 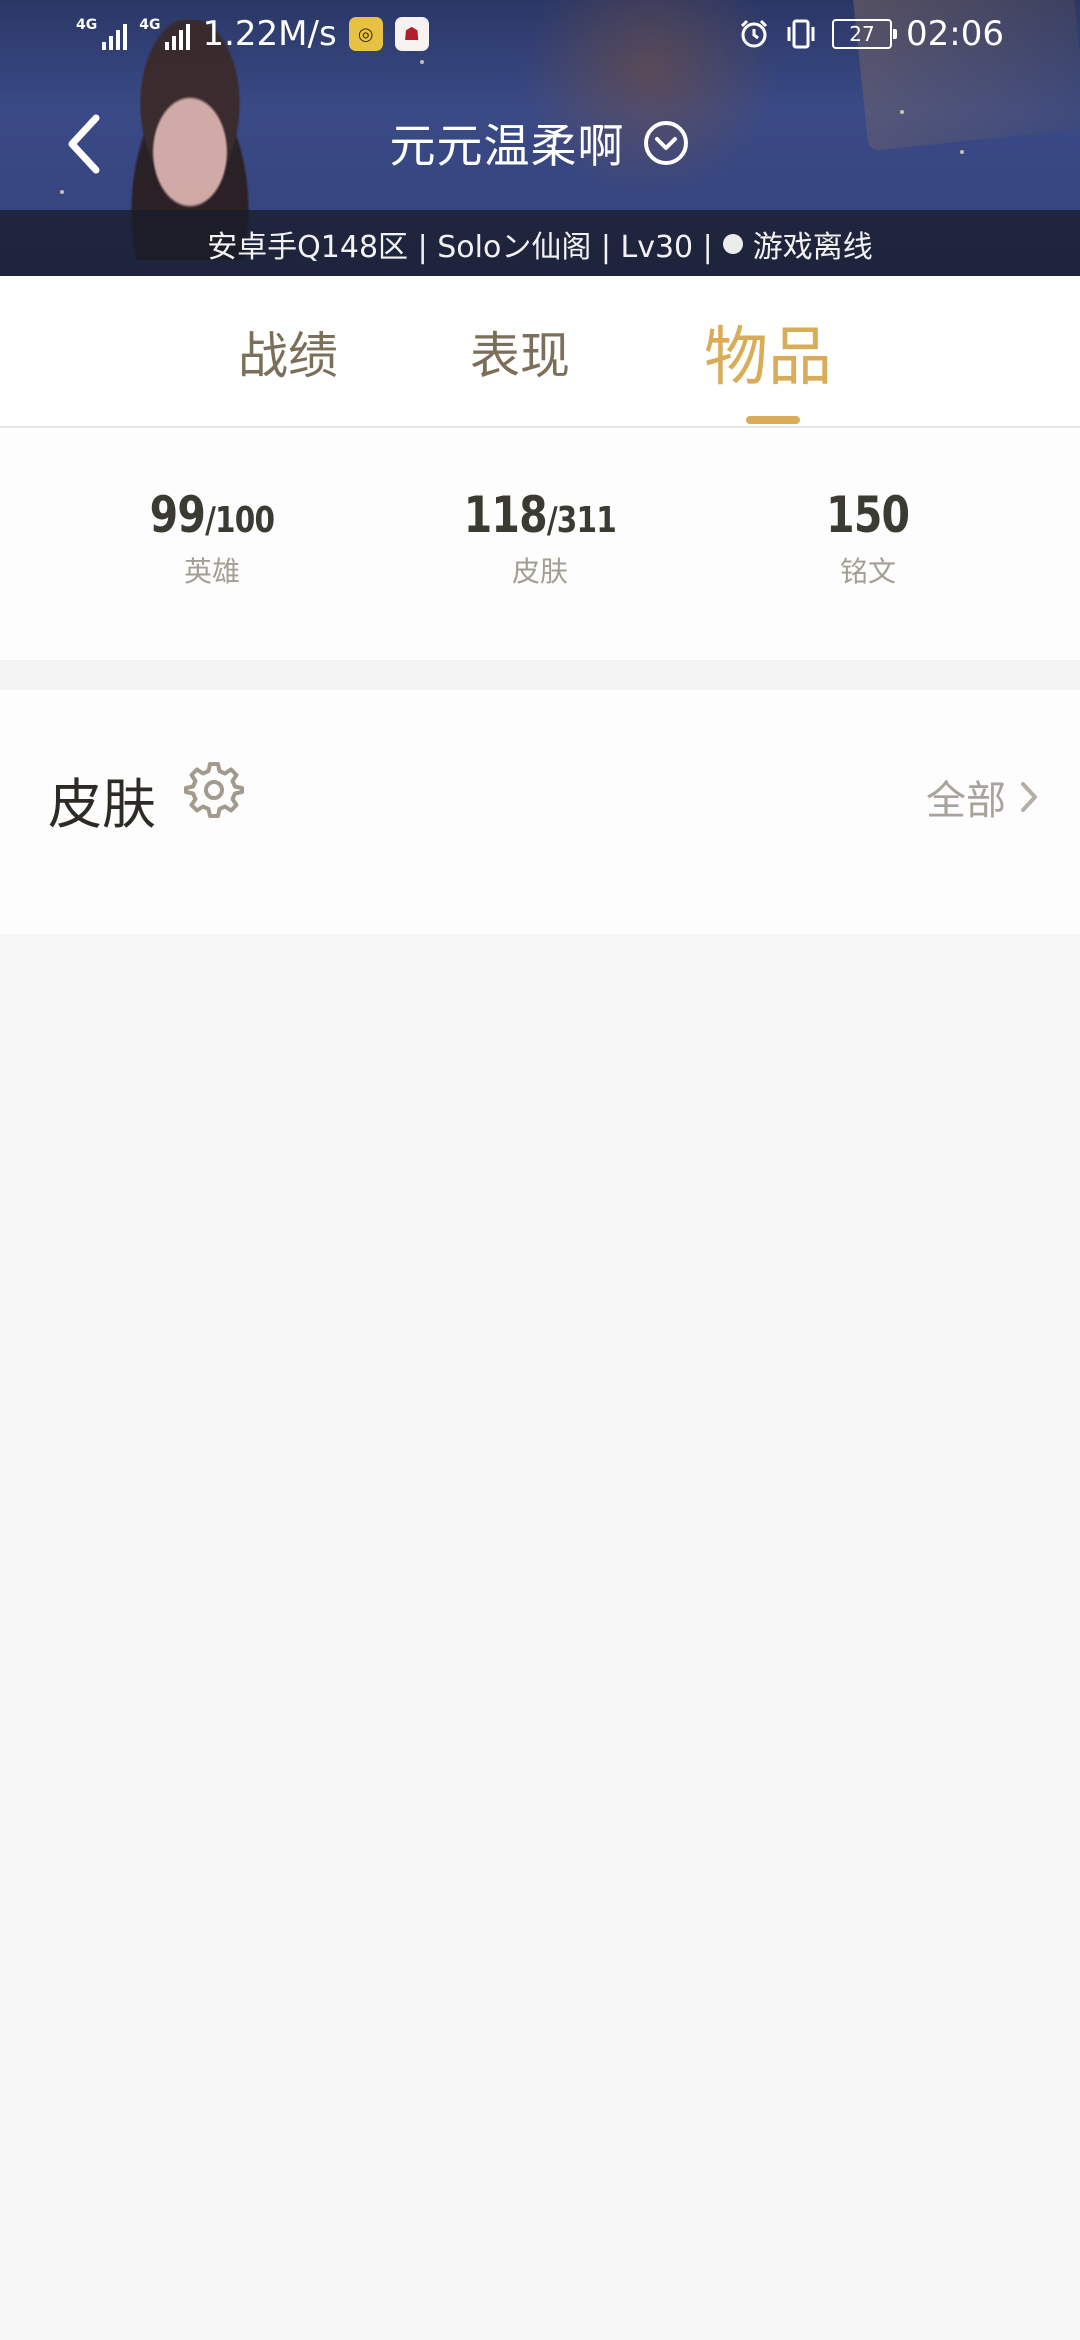 What do you see at coordinates (867, 571) in the screenshot?
I see `stat-label: 铭文` at bounding box center [867, 571].